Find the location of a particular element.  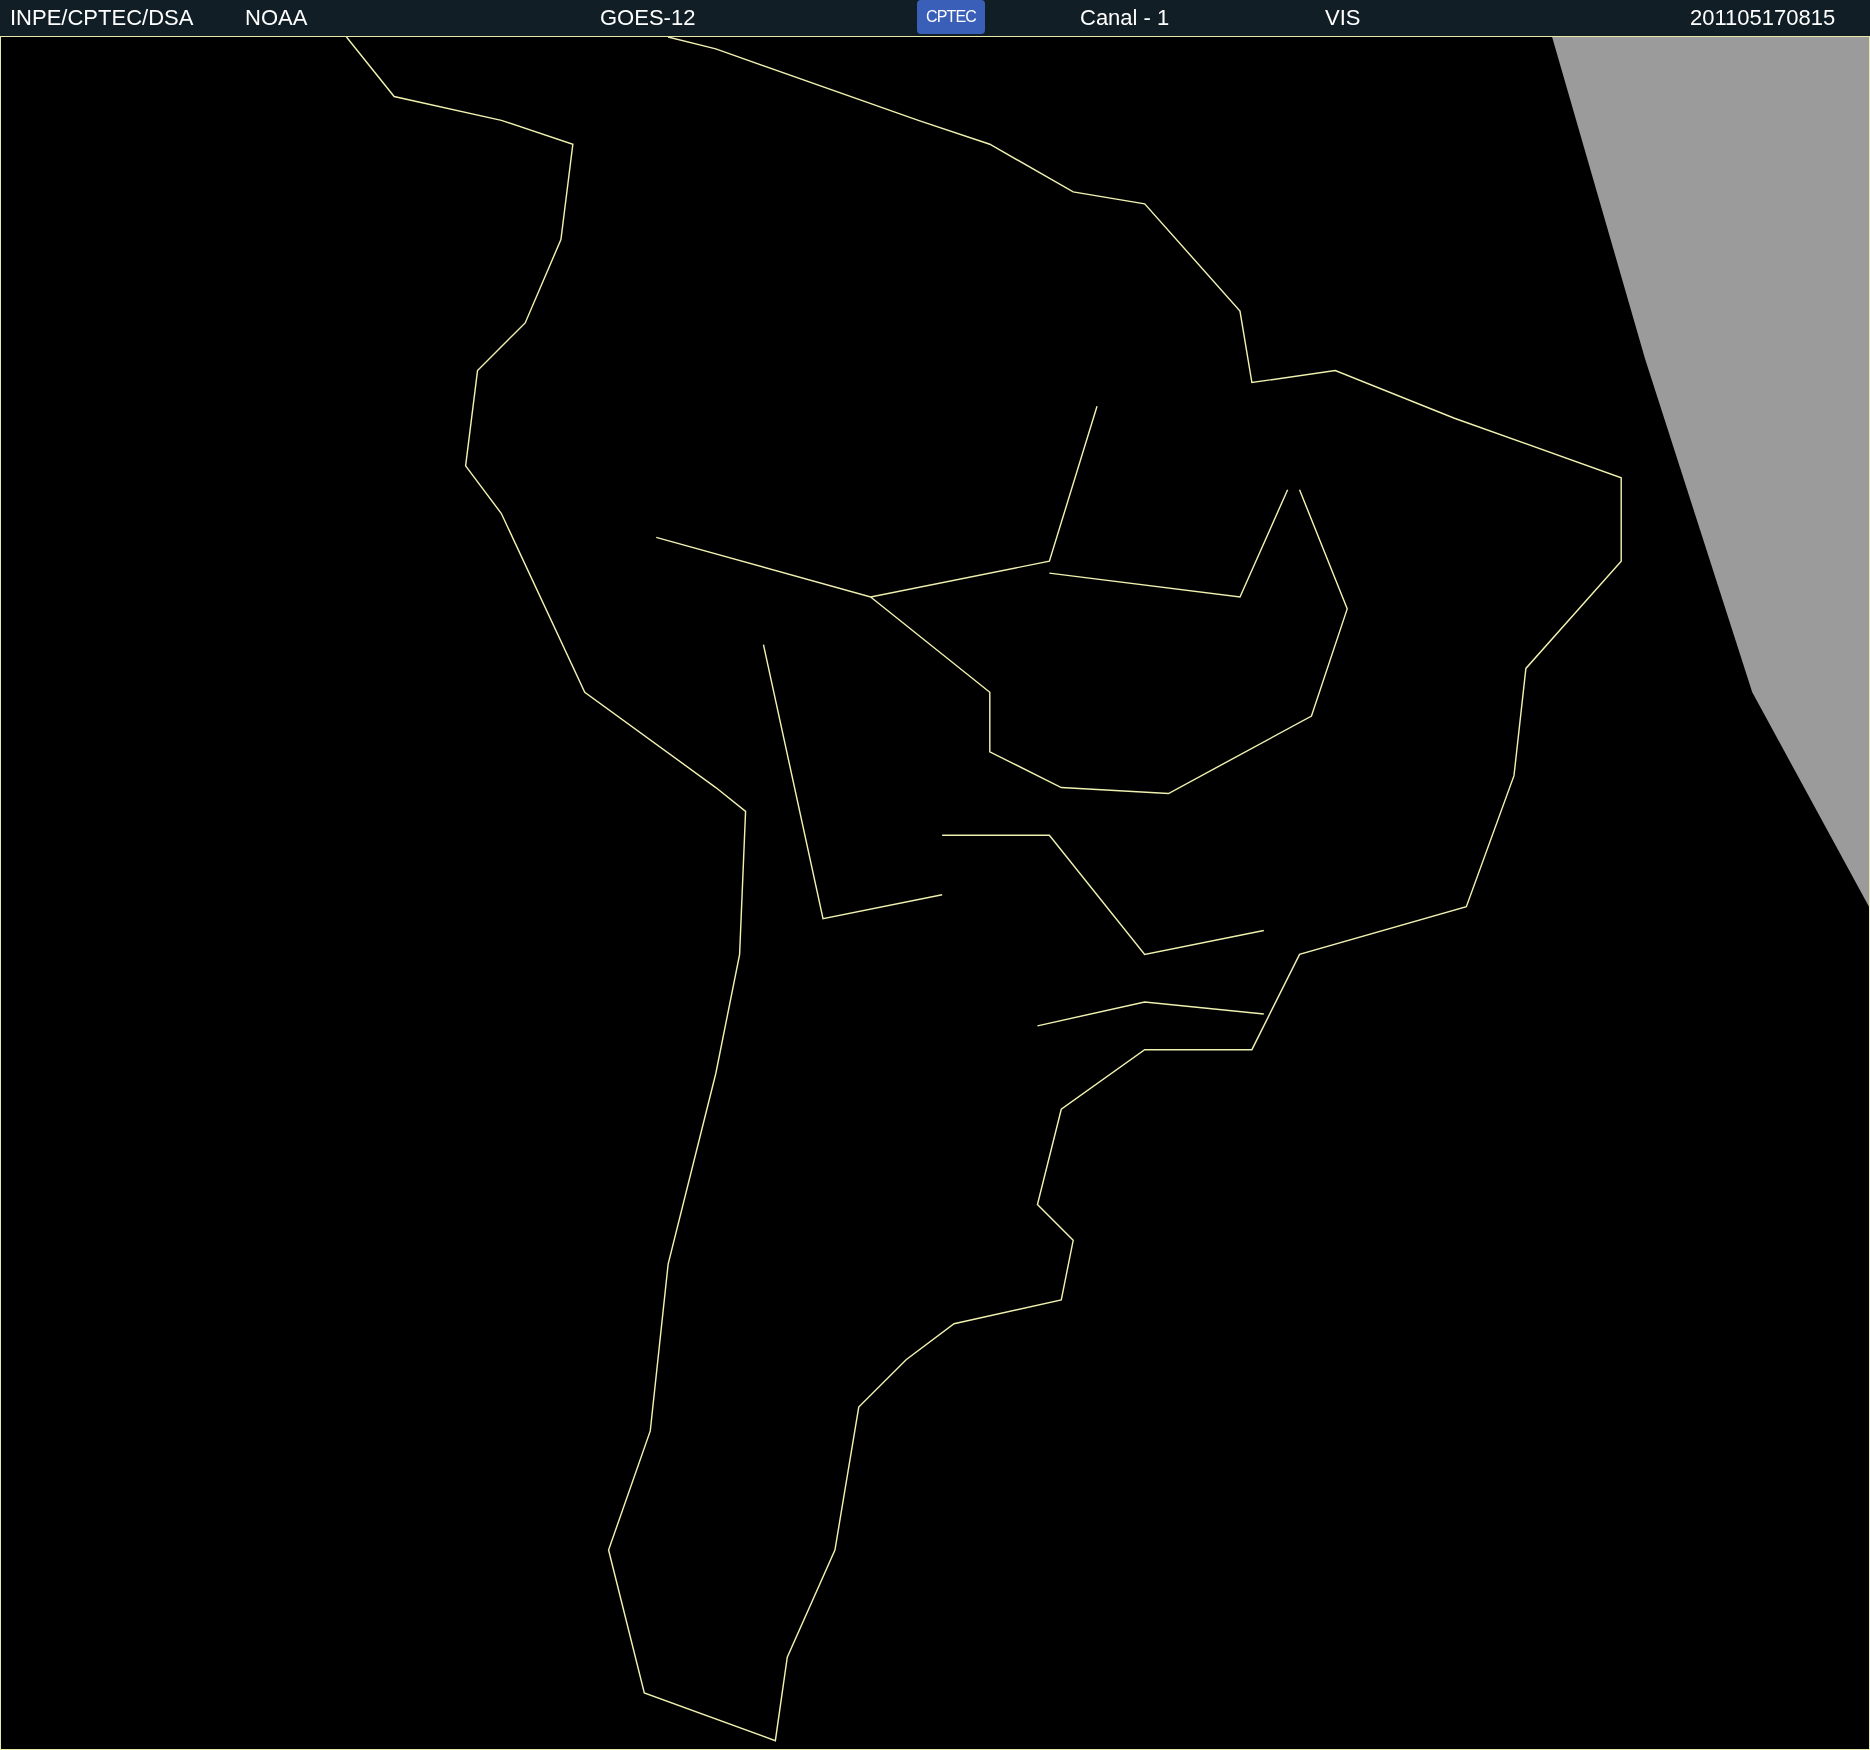

header-label: VIS is located at coordinates (1343, 18).